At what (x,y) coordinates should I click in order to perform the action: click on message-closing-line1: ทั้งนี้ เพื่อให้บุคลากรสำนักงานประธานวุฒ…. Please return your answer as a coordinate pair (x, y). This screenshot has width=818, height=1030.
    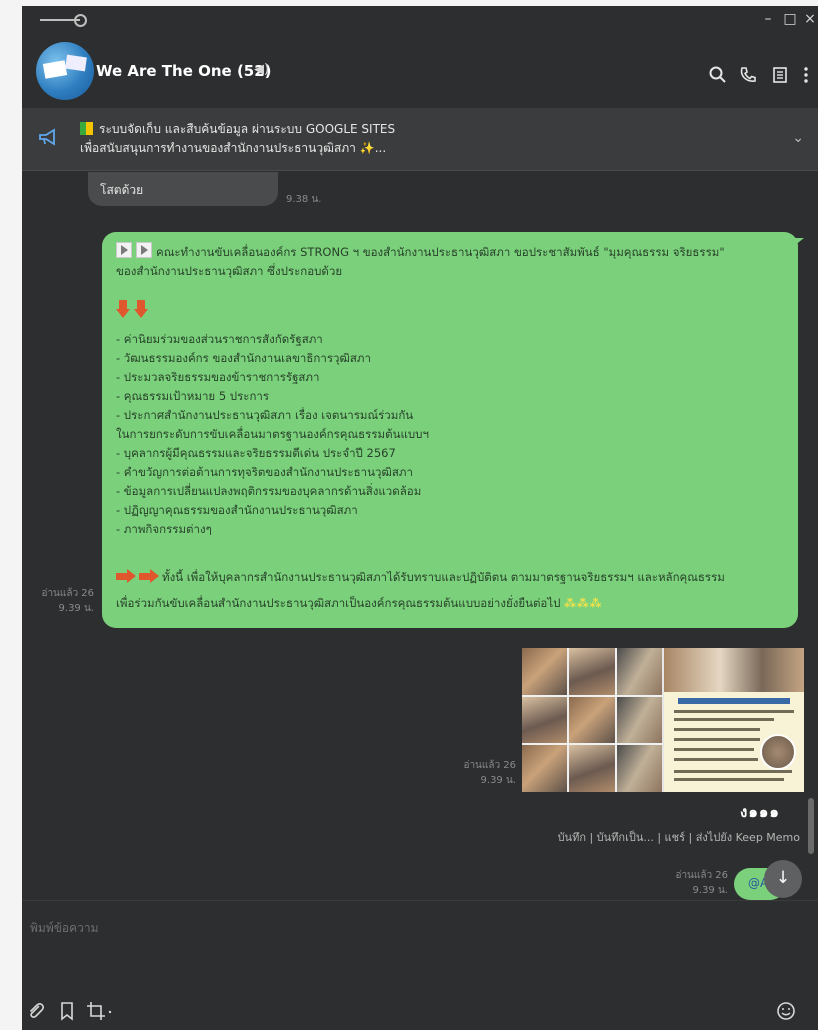
    Looking at the image, I should click on (420, 577).